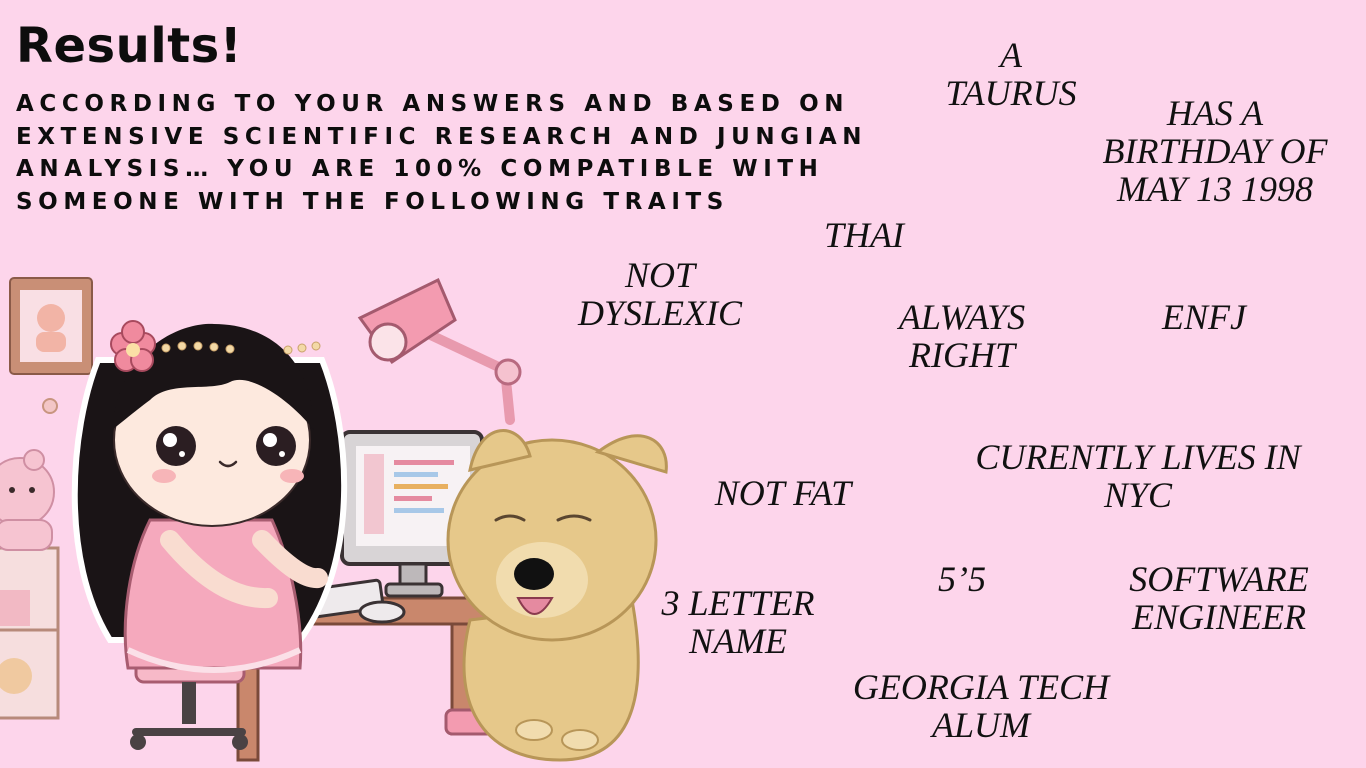  I want to click on trait-lives-in: CURENTLY LIVES IN NYC, so click(1138, 476).